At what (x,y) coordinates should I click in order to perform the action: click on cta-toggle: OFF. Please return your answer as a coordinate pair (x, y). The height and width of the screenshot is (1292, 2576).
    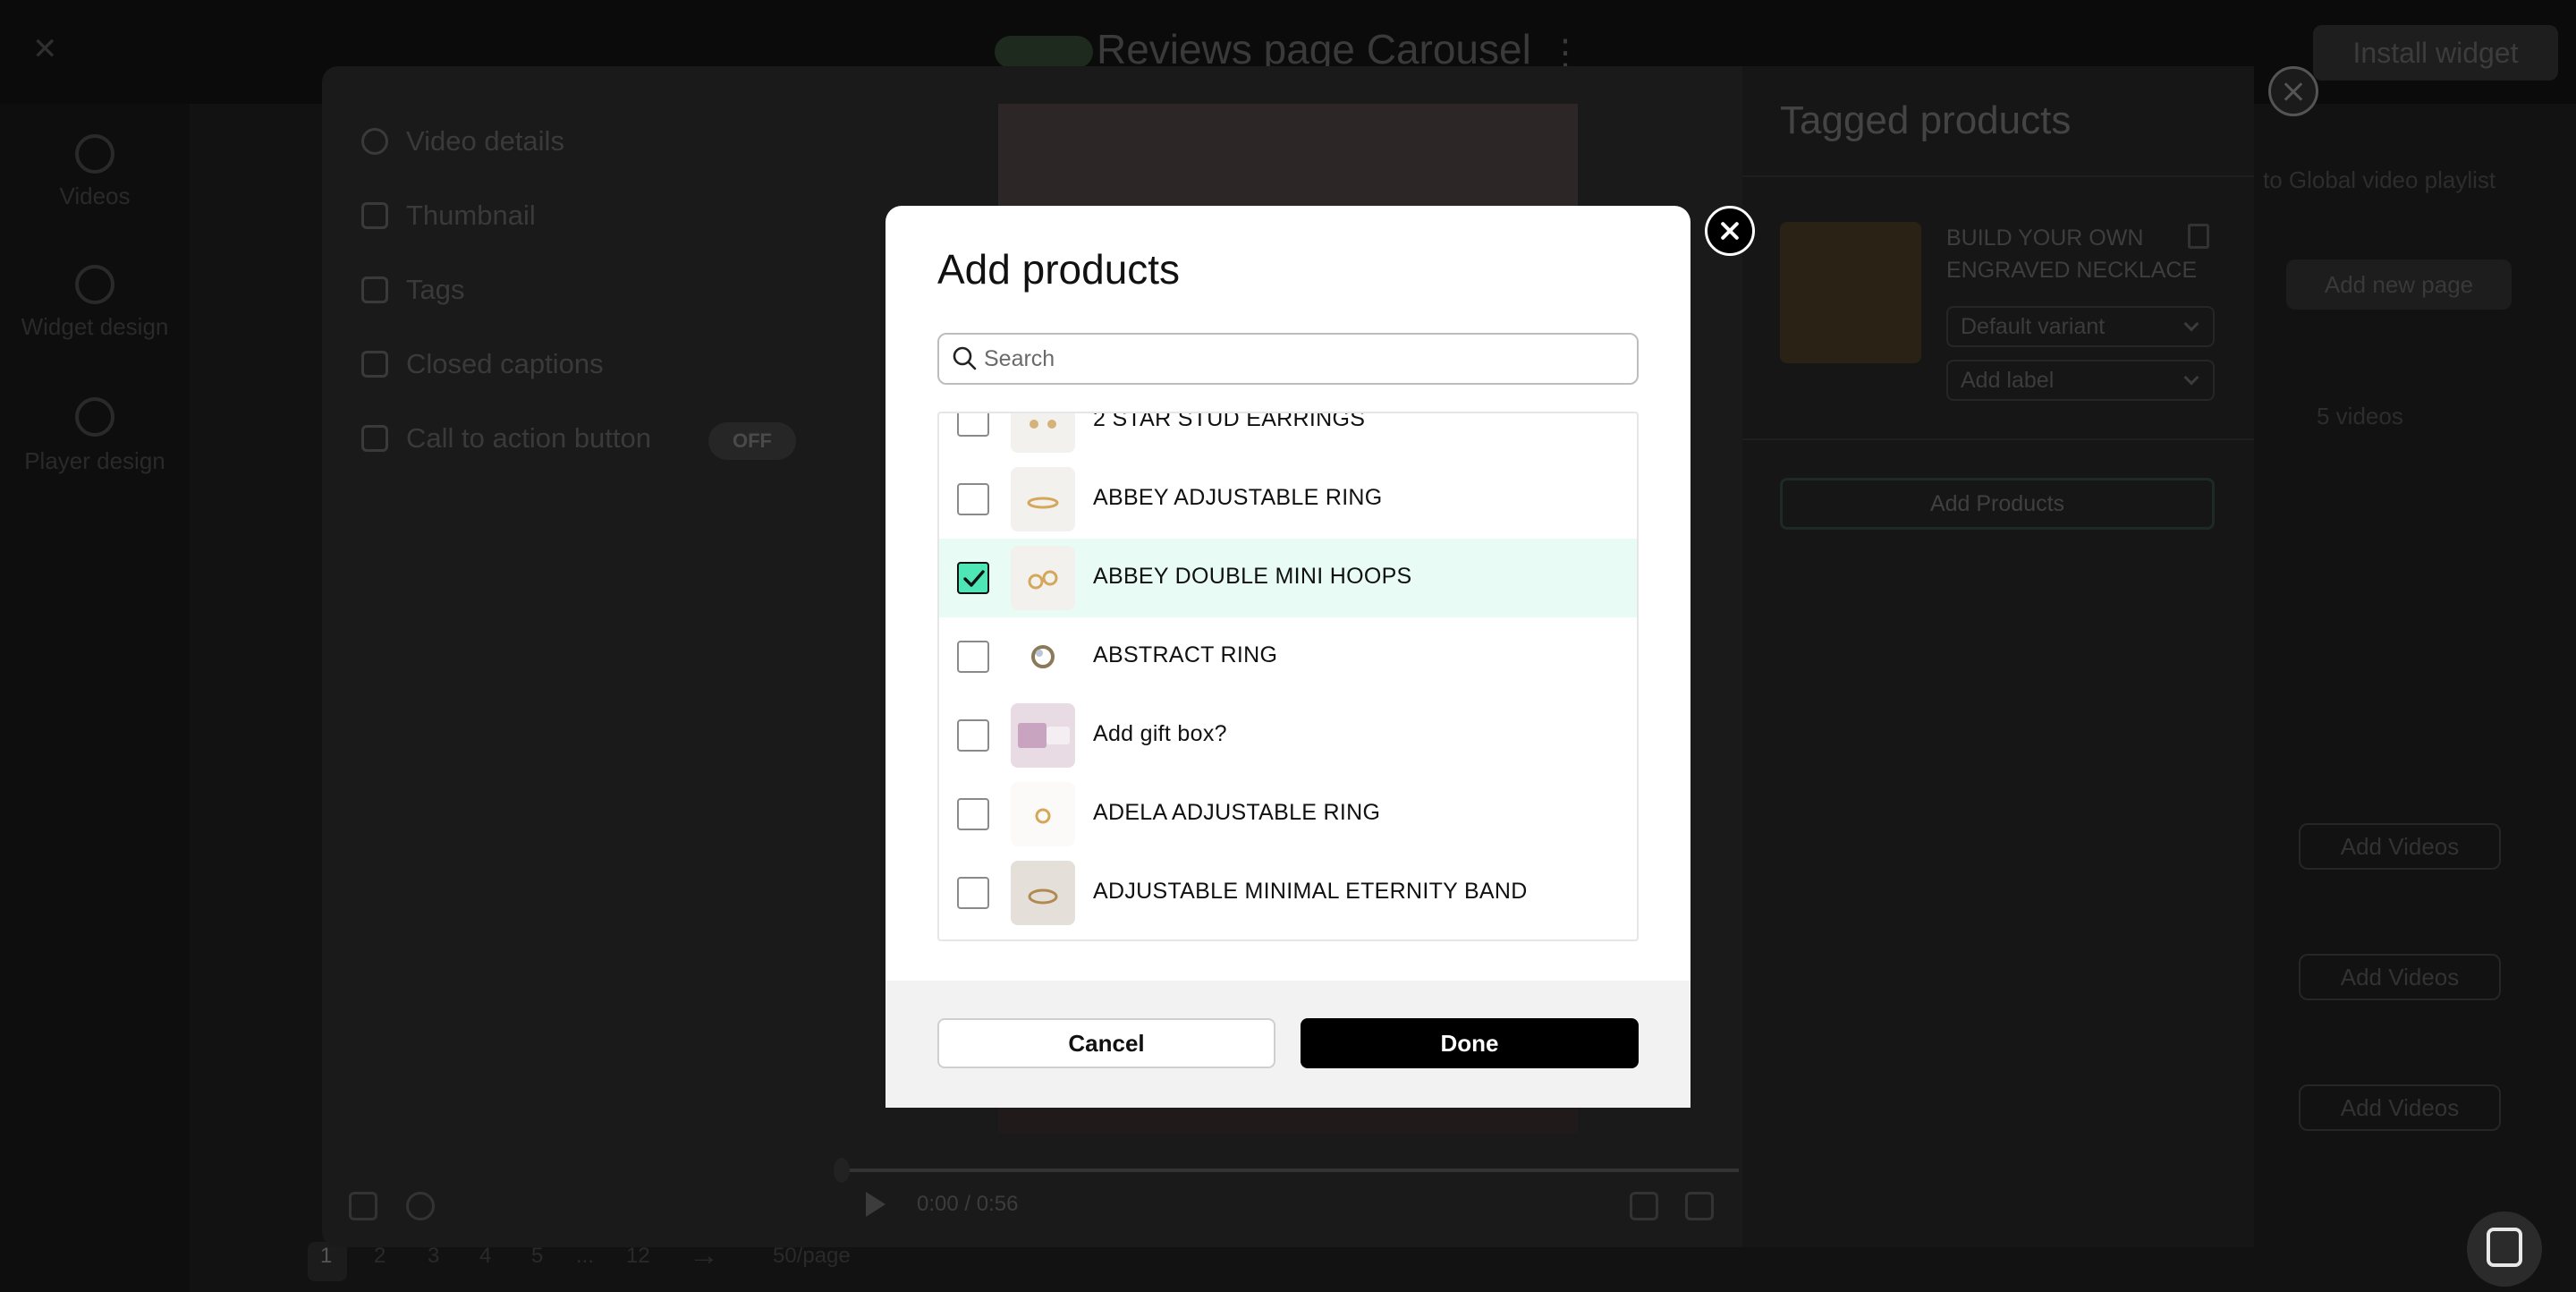
    Looking at the image, I should click on (752, 441).